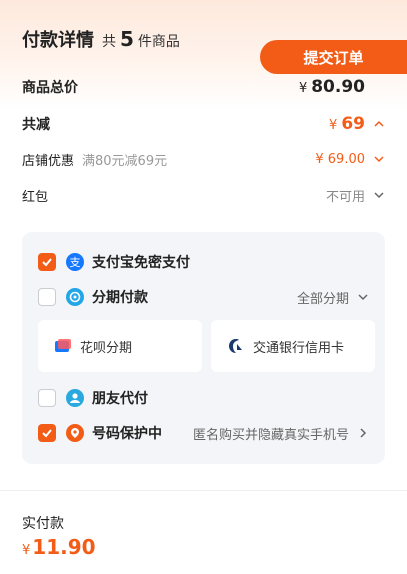 Image resolution: width=407 pixels, height=574 pixels. I want to click on friend-pay-icon, so click(75, 398).